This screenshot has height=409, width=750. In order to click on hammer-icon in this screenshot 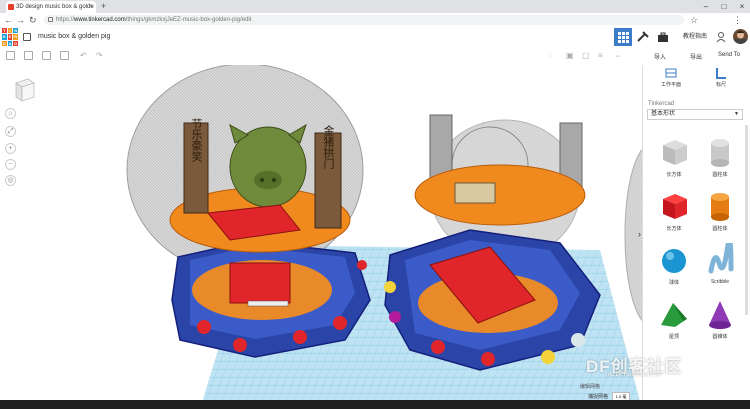, I will do `click(643, 36)`.